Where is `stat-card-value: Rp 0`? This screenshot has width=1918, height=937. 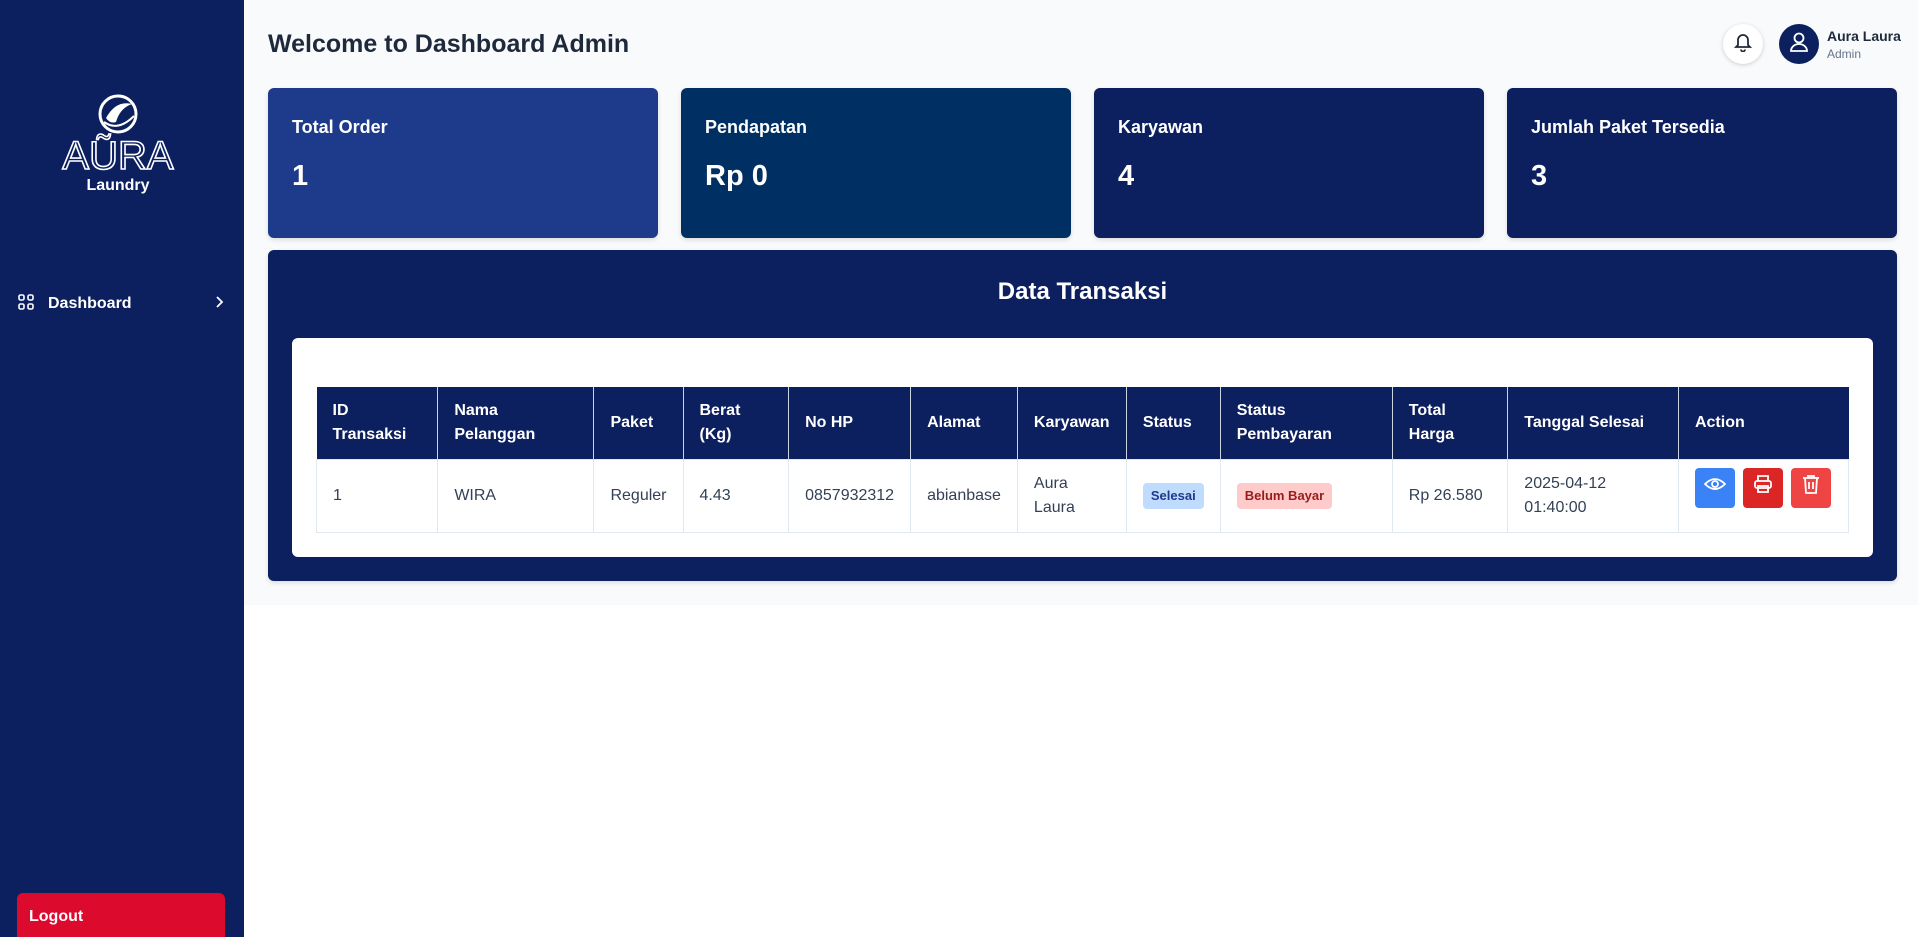 stat-card-value: Rp 0 is located at coordinates (736, 176).